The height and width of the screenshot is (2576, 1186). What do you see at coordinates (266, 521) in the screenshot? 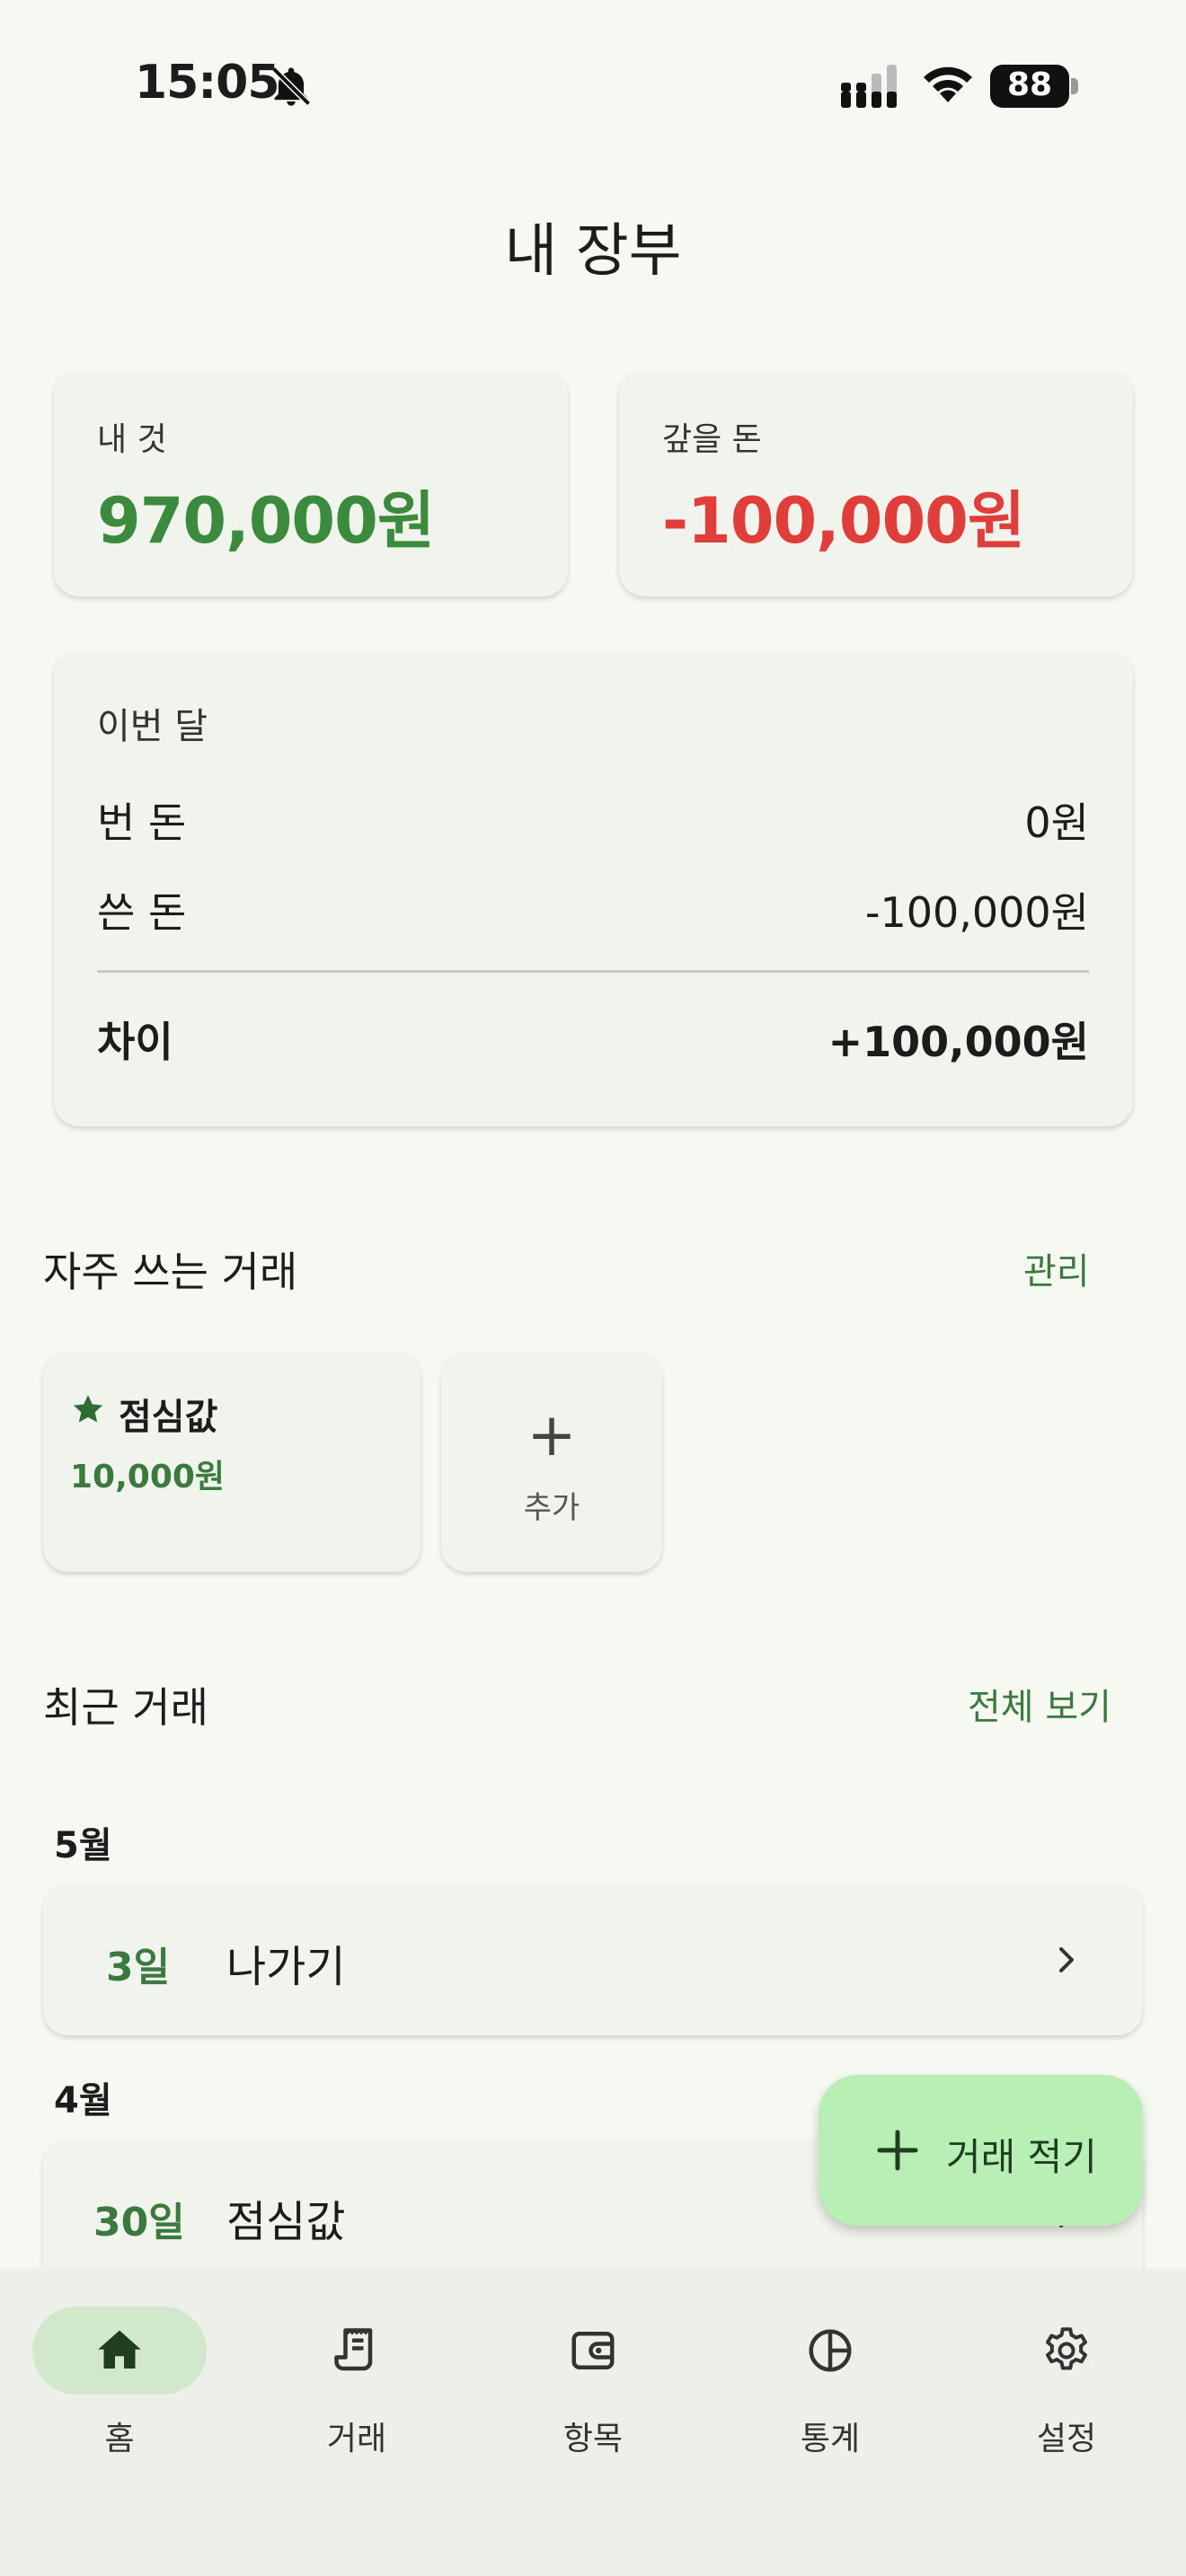
I see `my-balance-amount: 970,000원` at bounding box center [266, 521].